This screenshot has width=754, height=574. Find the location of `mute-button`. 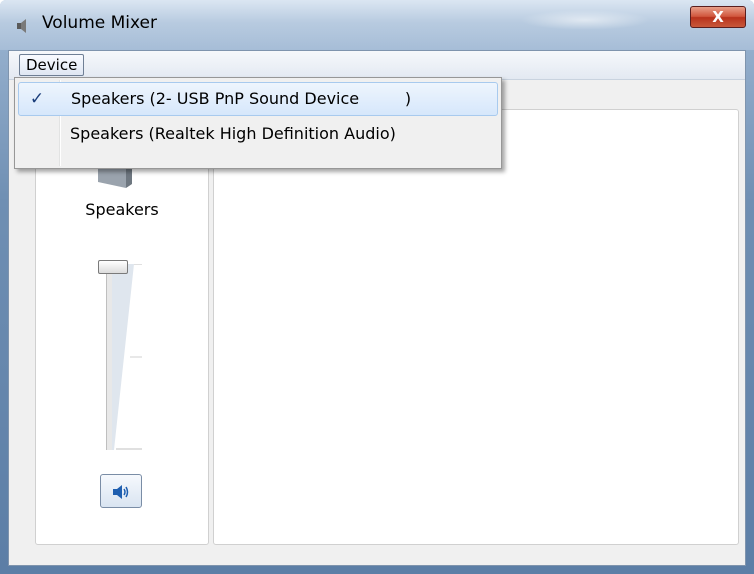

mute-button is located at coordinates (121, 491).